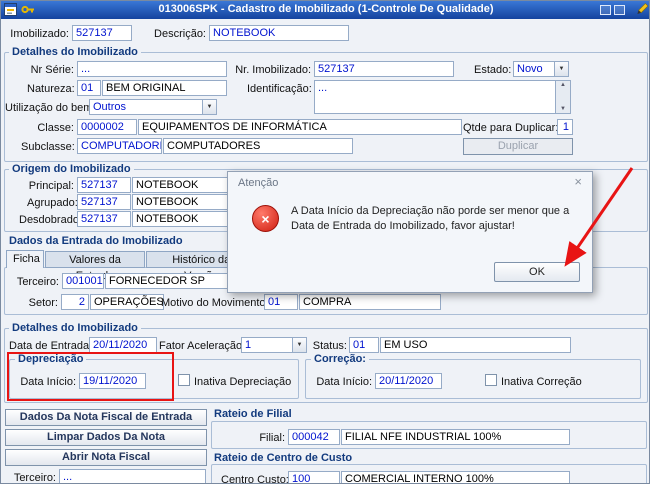  What do you see at coordinates (104, 219) in the screenshot?
I see `desdobrado-code-field: 527137` at bounding box center [104, 219].